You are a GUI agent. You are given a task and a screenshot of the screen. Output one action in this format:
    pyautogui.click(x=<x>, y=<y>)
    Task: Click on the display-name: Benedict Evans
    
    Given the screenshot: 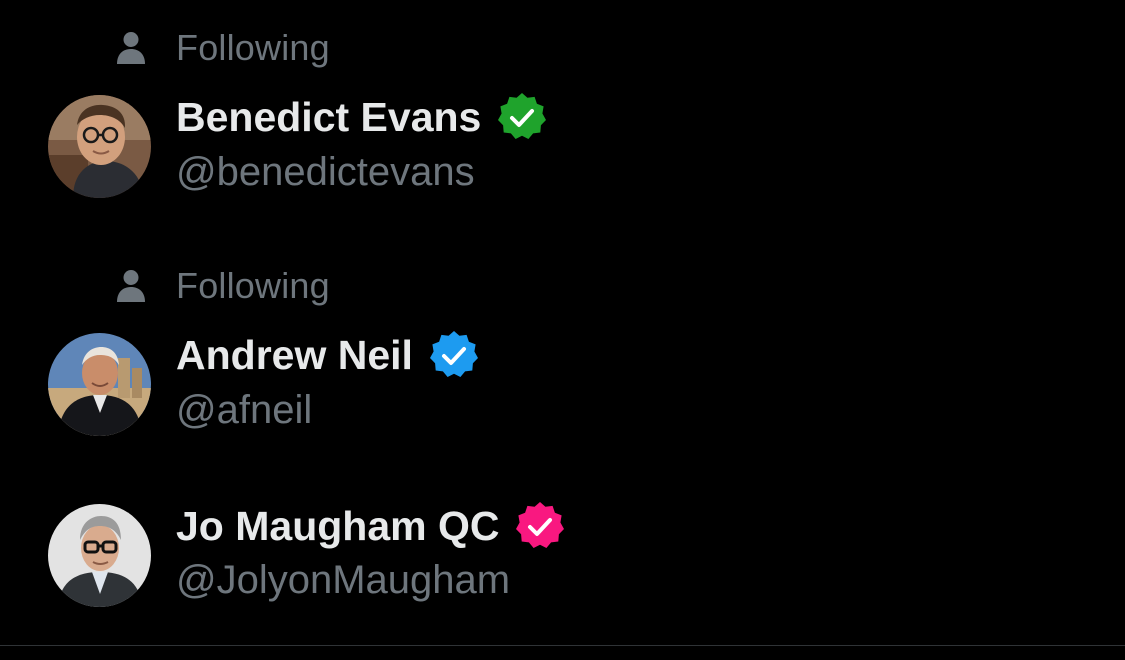 What is the action you would take?
    pyautogui.click(x=328, y=117)
    